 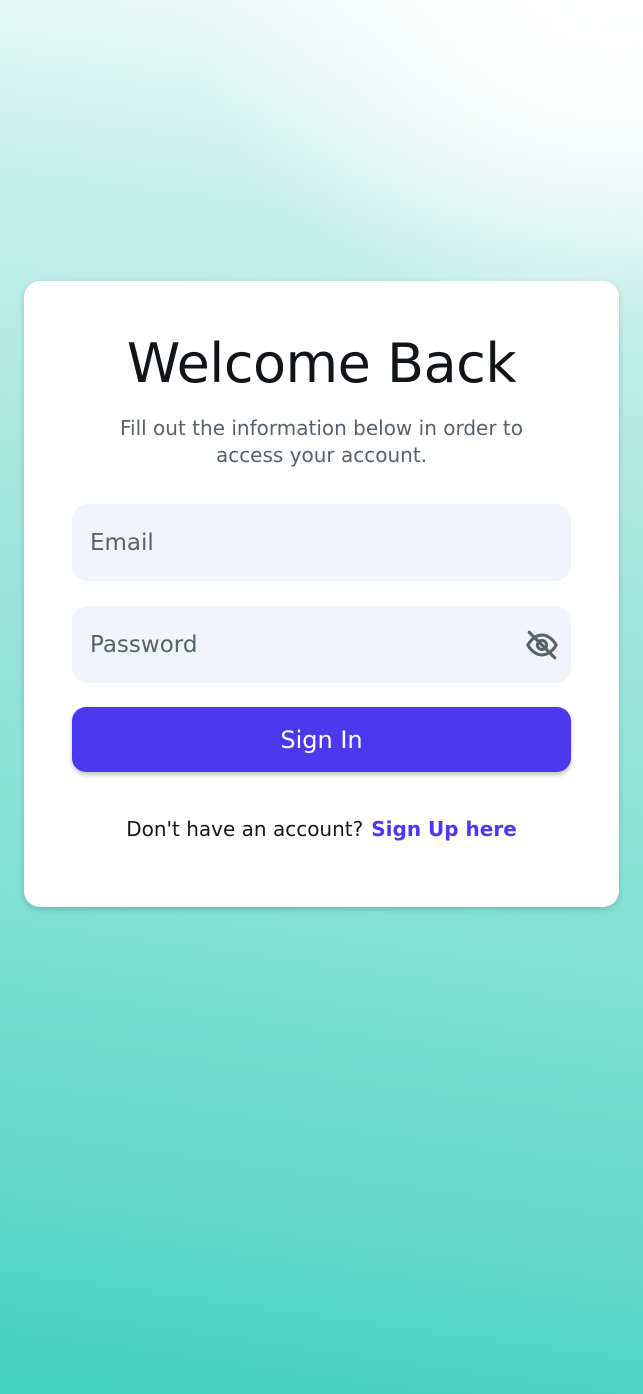 I want to click on eye-off-icon, so click(x=542, y=645).